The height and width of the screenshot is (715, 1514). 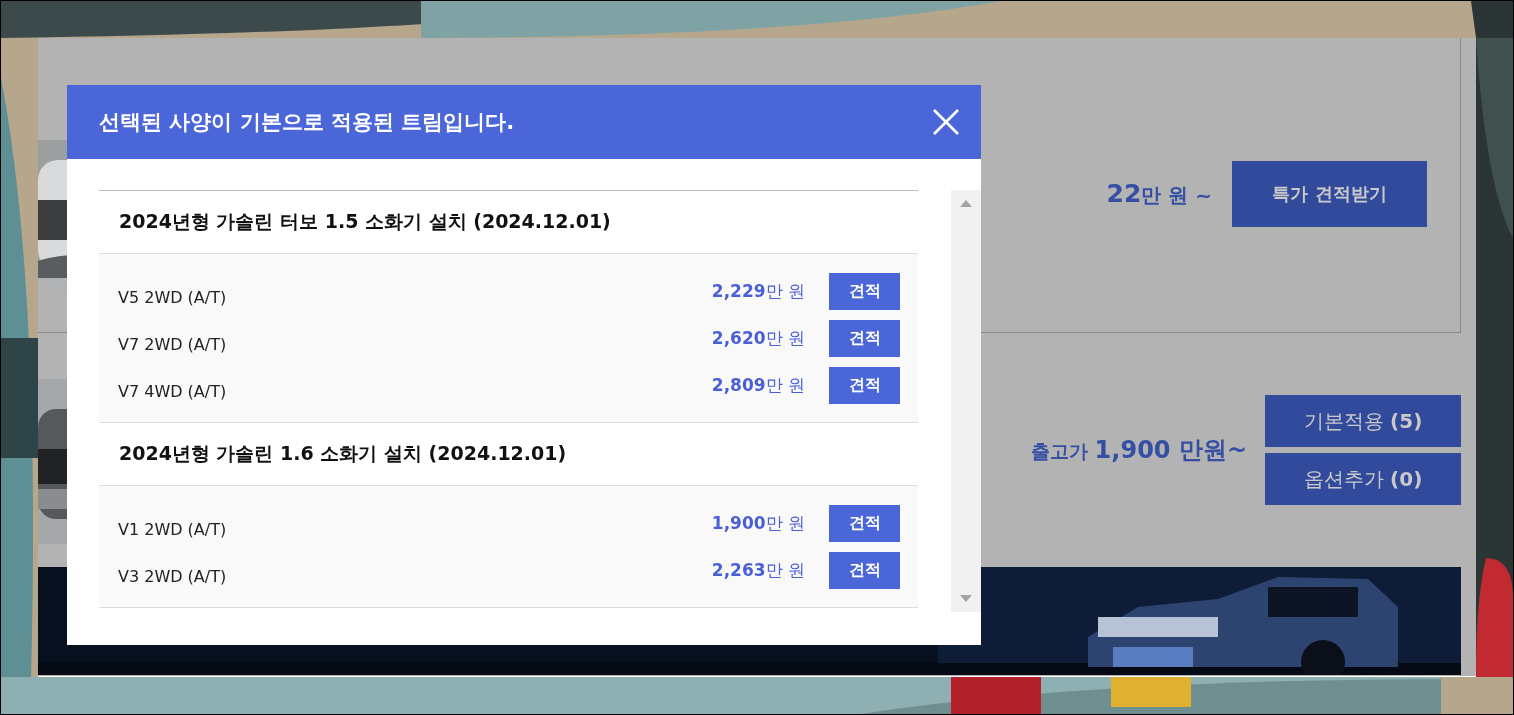 What do you see at coordinates (307, 122) in the screenshot?
I see `modal-title: 선택된 사양이 기본으로 적용된 트림입니다.` at bounding box center [307, 122].